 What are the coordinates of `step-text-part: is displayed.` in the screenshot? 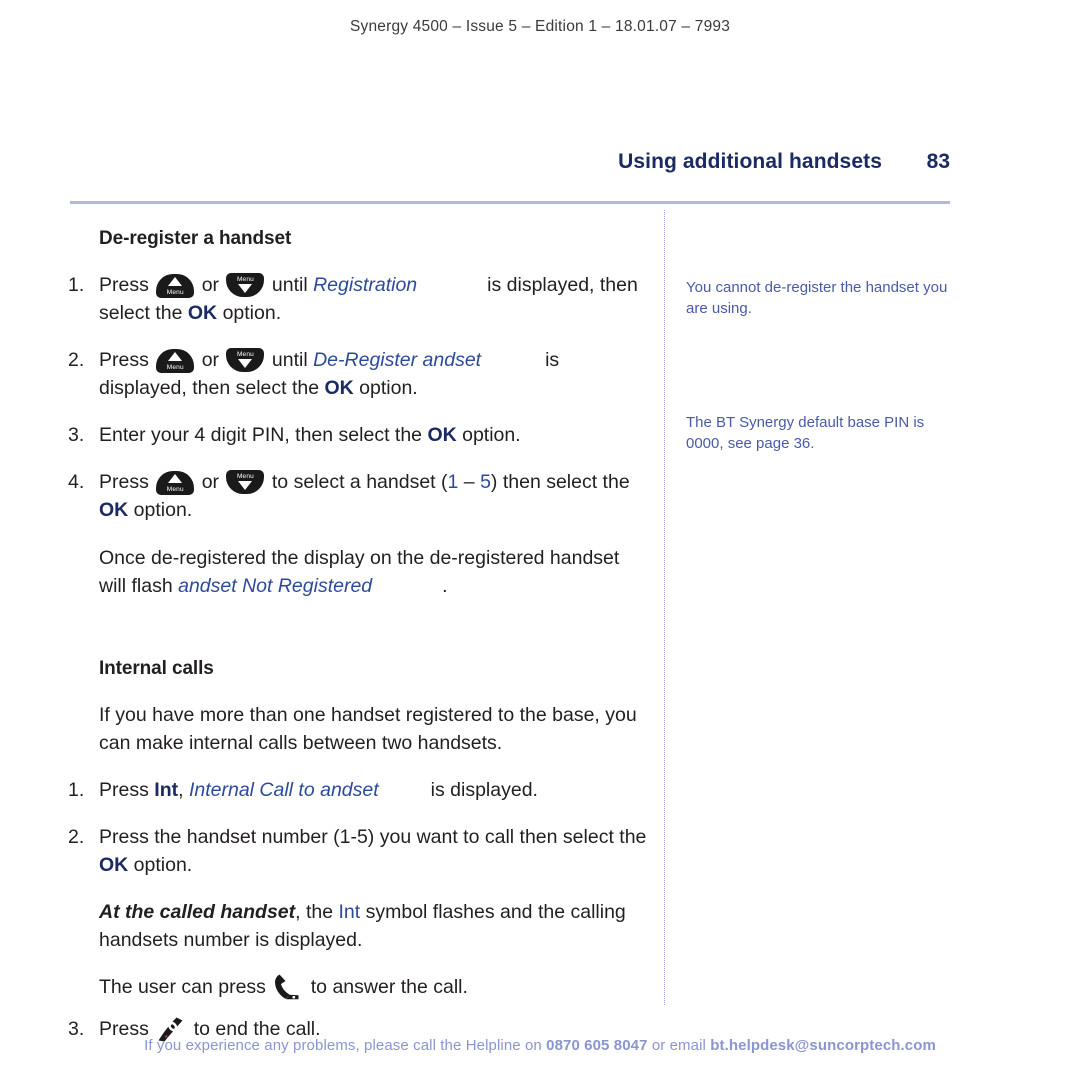 It's located at (484, 789).